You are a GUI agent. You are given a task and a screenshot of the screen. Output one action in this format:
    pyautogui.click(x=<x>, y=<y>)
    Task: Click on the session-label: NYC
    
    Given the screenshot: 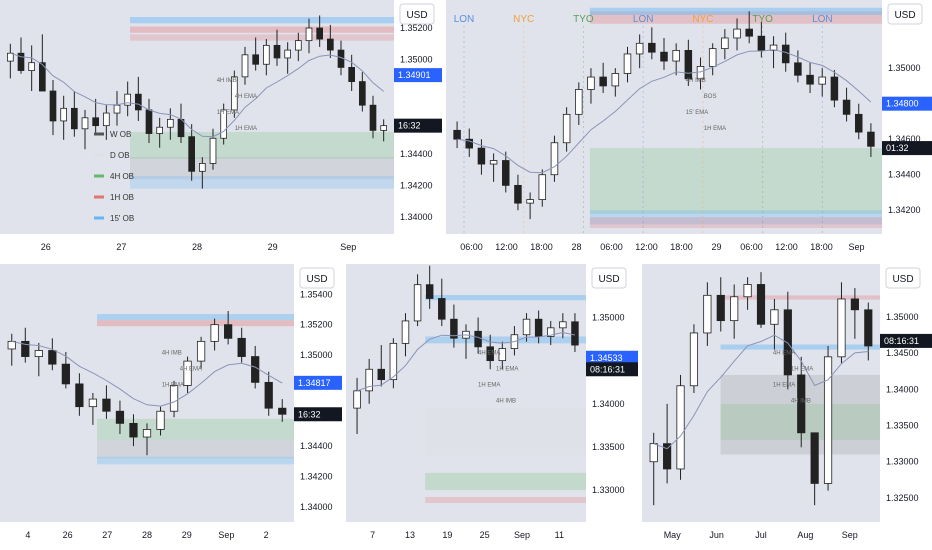 What is the action you would take?
    pyautogui.click(x=523, y=19)
    